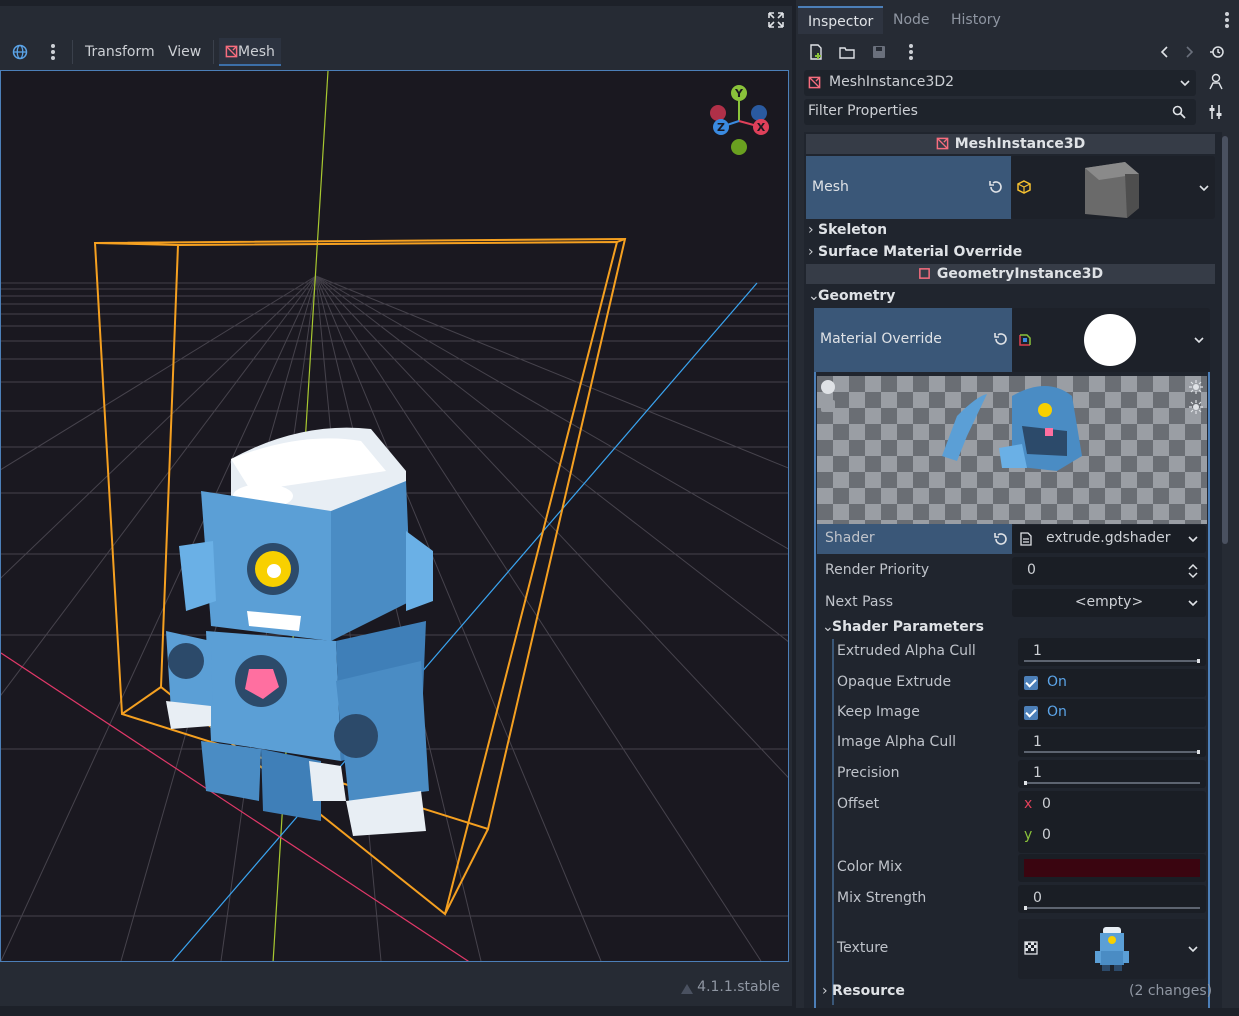 The height and width of the screenshot is (1016, 1239). What do you see at coordinates (396, 20) in the screenshot?
I see `viewport-top-bar` at bounding box center [396, 20].